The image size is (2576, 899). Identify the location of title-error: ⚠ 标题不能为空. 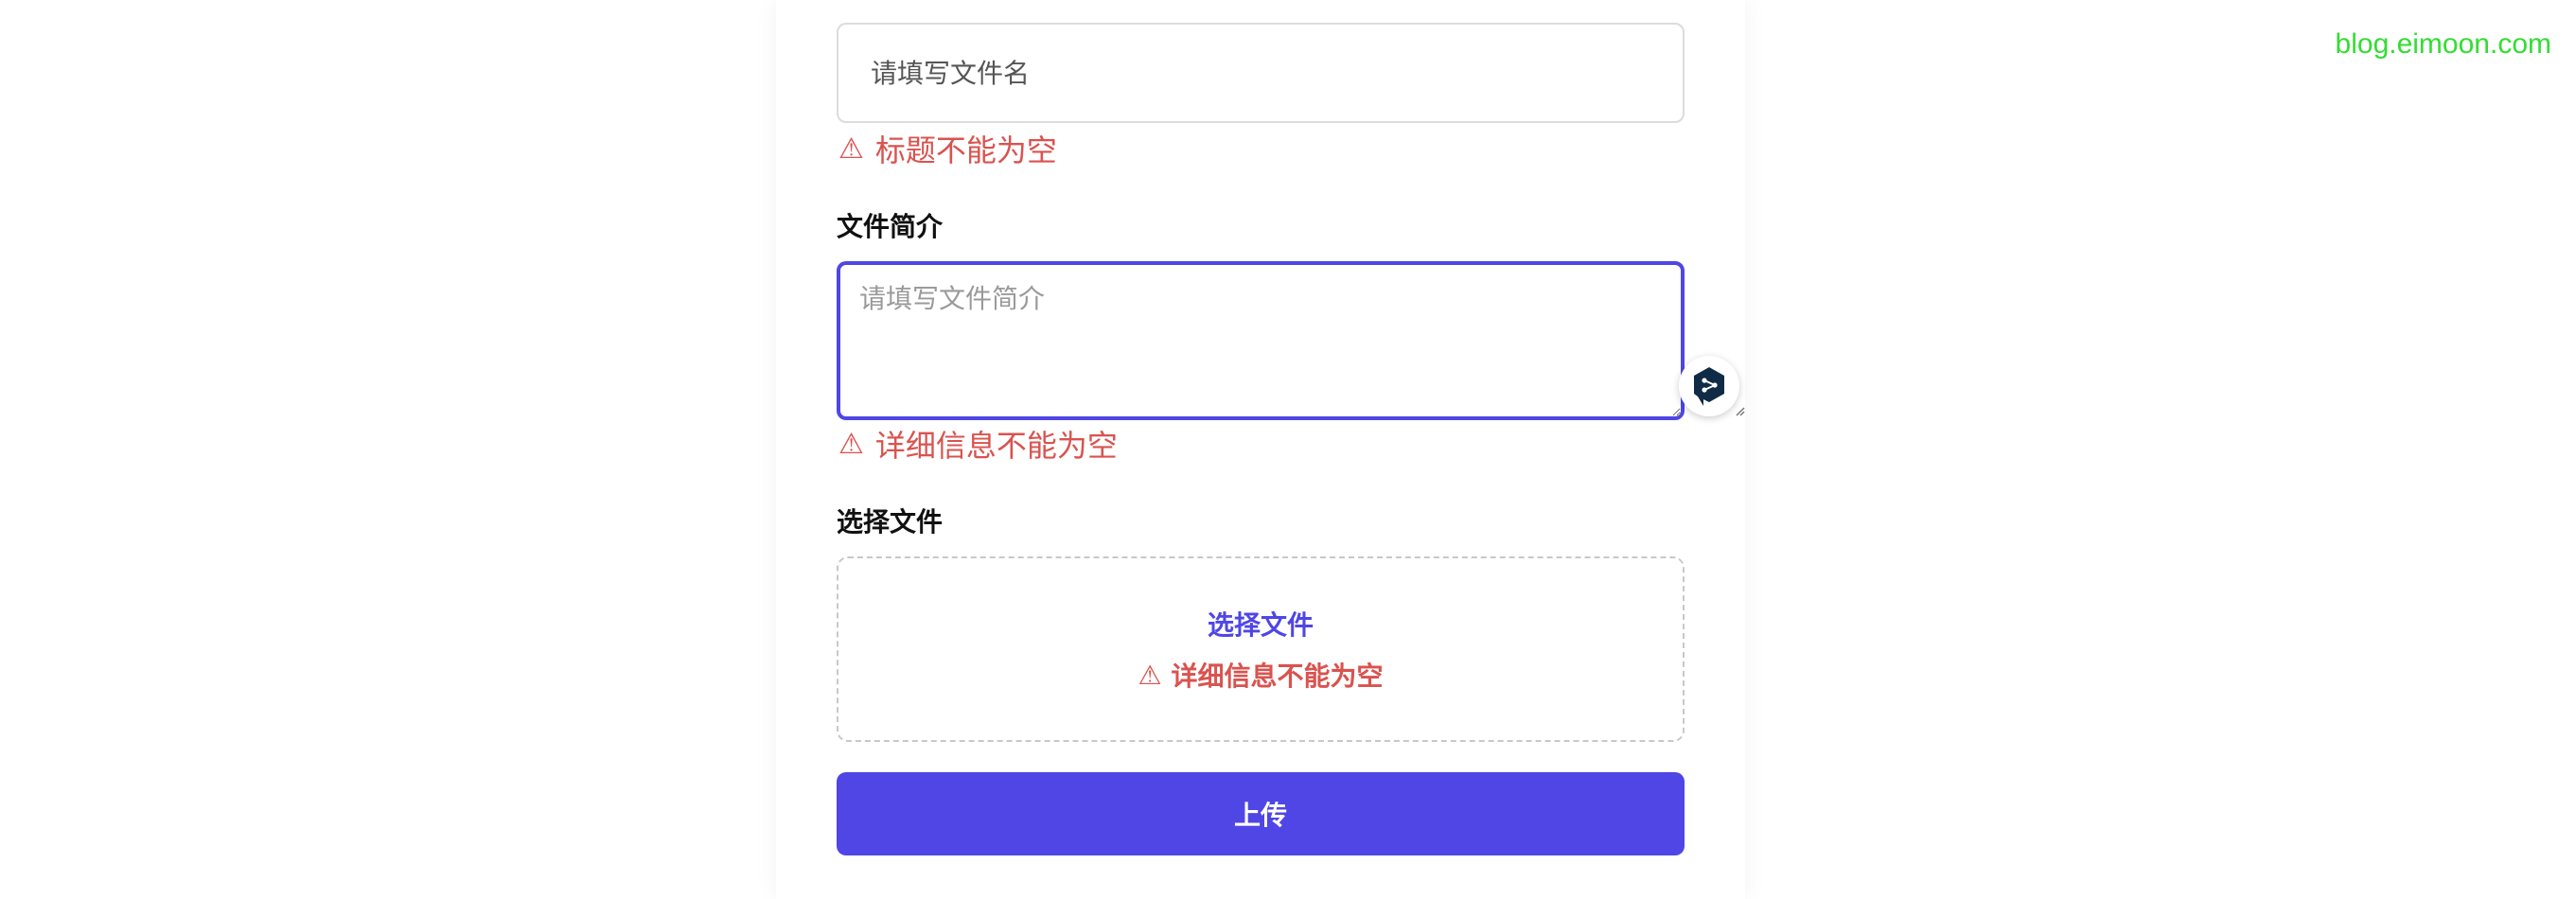
(947, 148).